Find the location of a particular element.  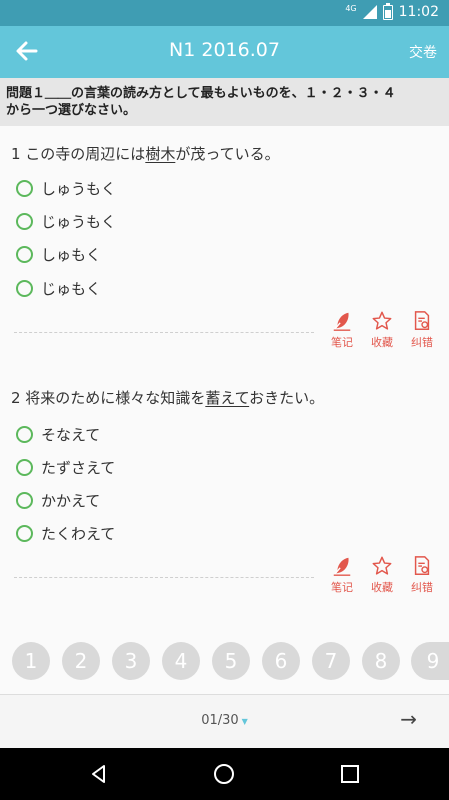

answer-option: たくわえて is located at coordinates (65, 533).